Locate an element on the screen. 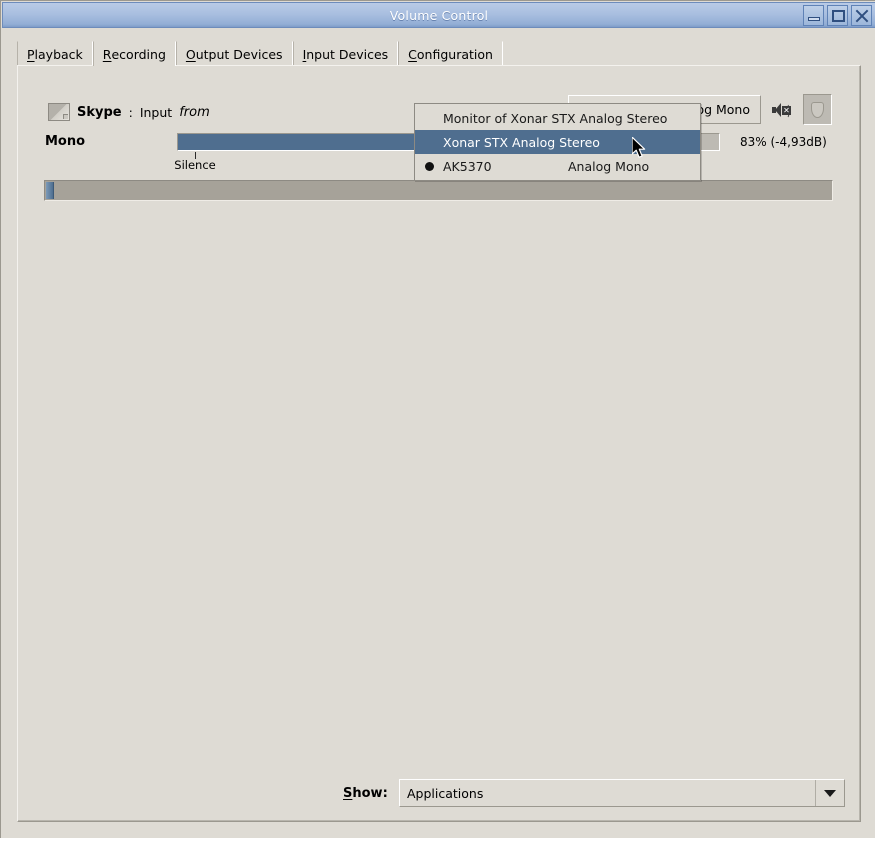 This screenshot has height=841, width=878. close-button is located at coordinates (861, 15).